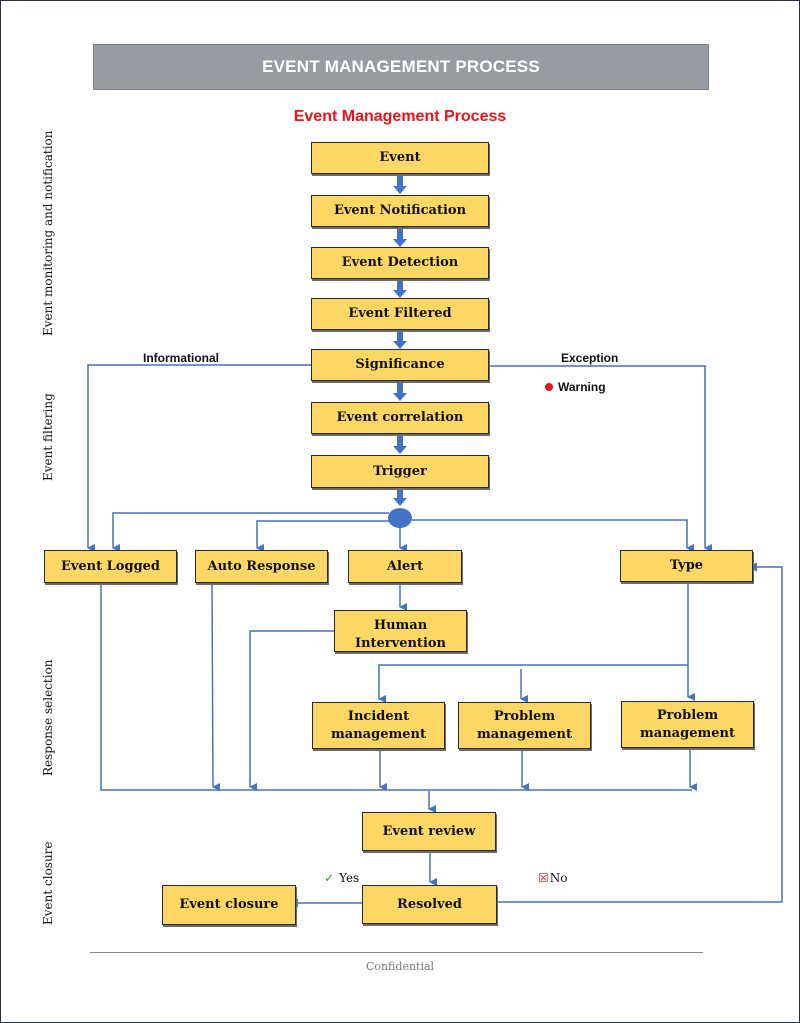 This screenshot has height=1023, width=800. Describe the element at coordinates (322, 536) in the screenshot. I see `edge-junction-auto-response` at that location.